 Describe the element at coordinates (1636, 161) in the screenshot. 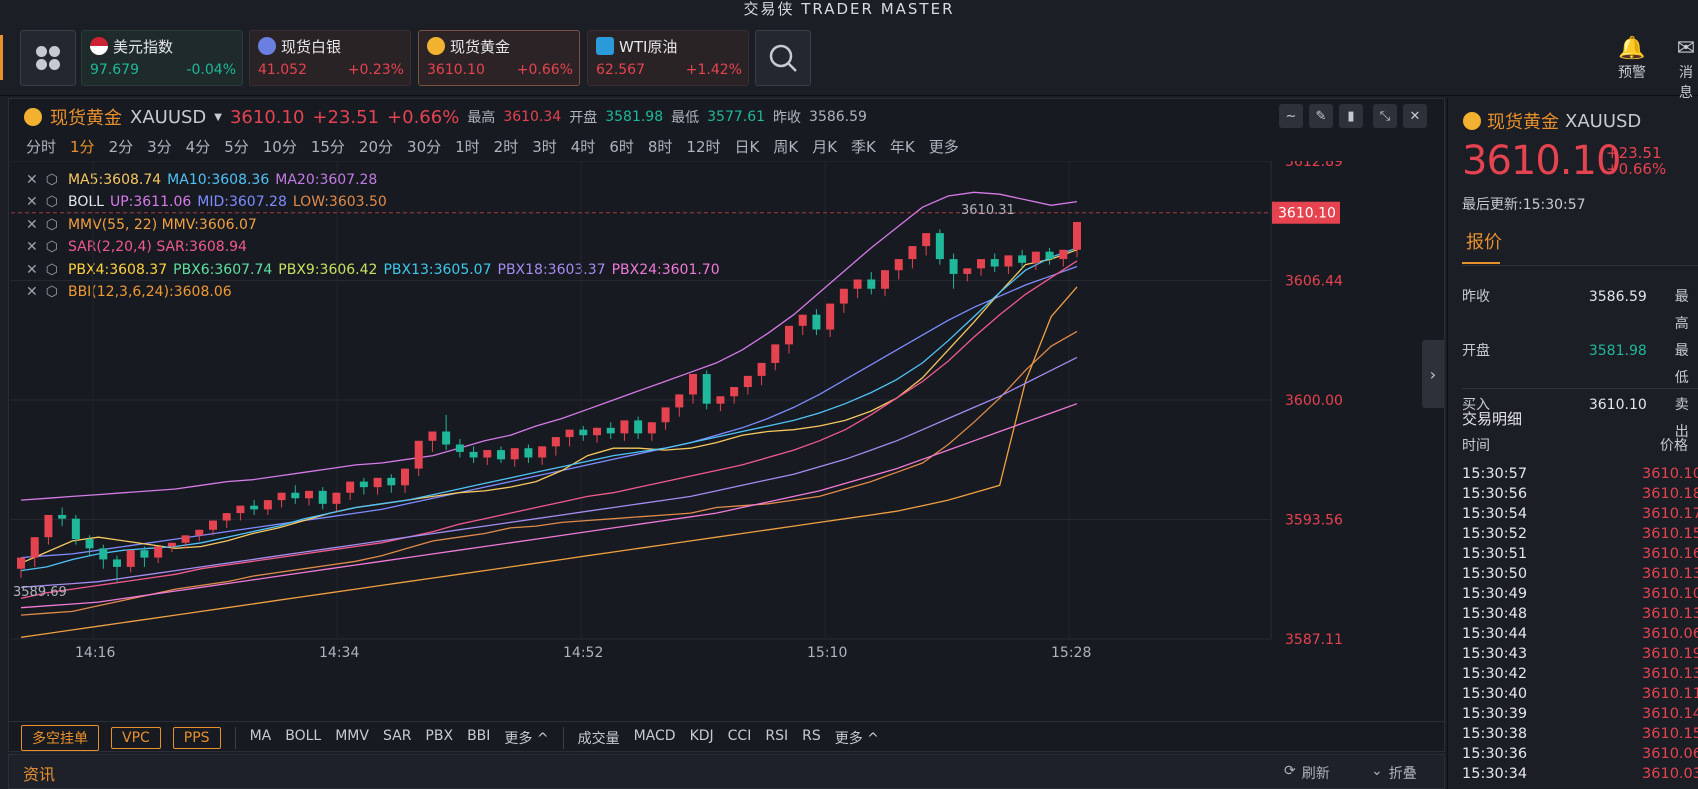

I see `sidebar-change: +23.51 +0.66%` at that location.